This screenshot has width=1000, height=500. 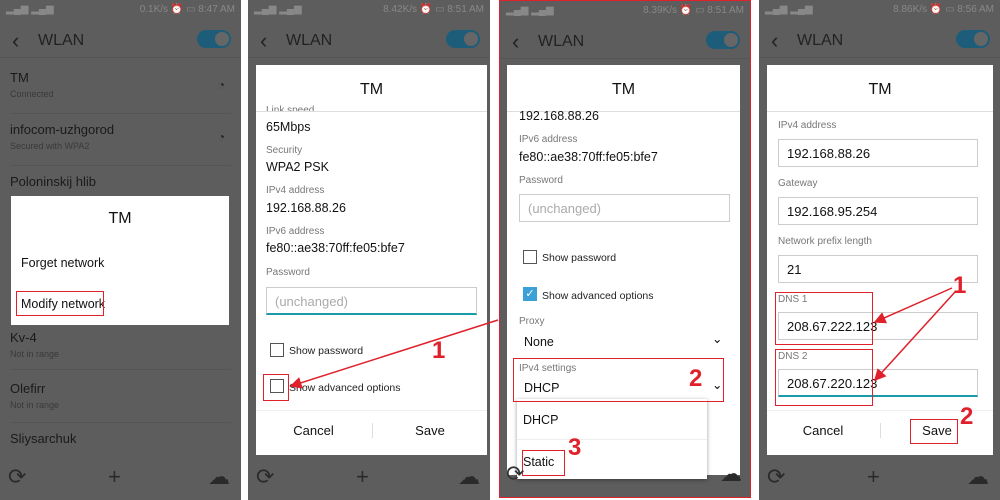 What do you see at coordinates (878, 211) in the screenshot?
I see `gateway-input: 192.168.95.254` at bounding box center [878, 211].